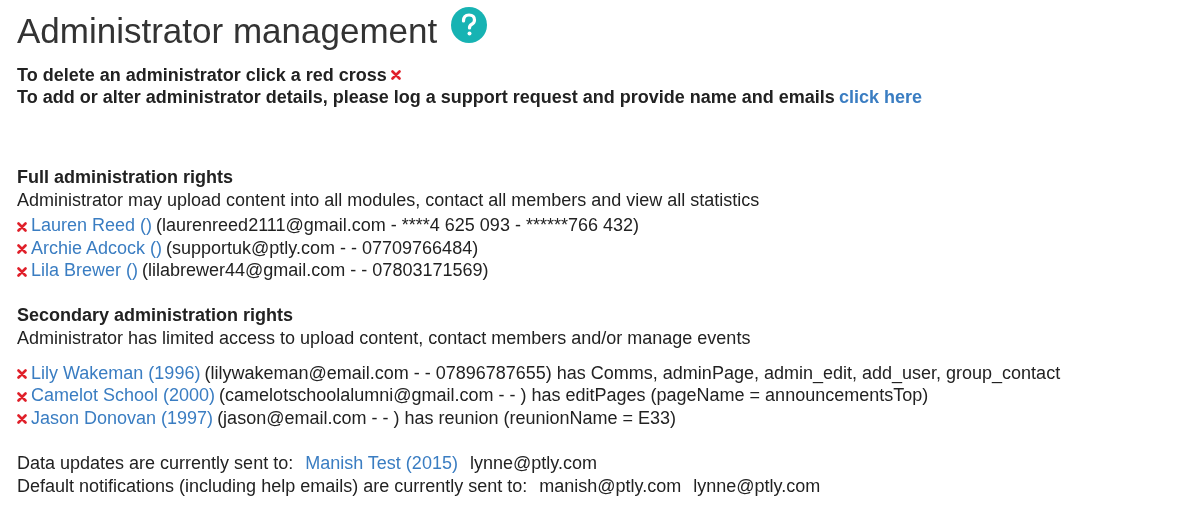 This screenshot has width=1202, height=530. What do you see at coordinates (315, 270) in the screenshot?
I see `admin-details: (lilabrewer44@gmail.com - - 07803171569)` at bounding box center [315, 270].